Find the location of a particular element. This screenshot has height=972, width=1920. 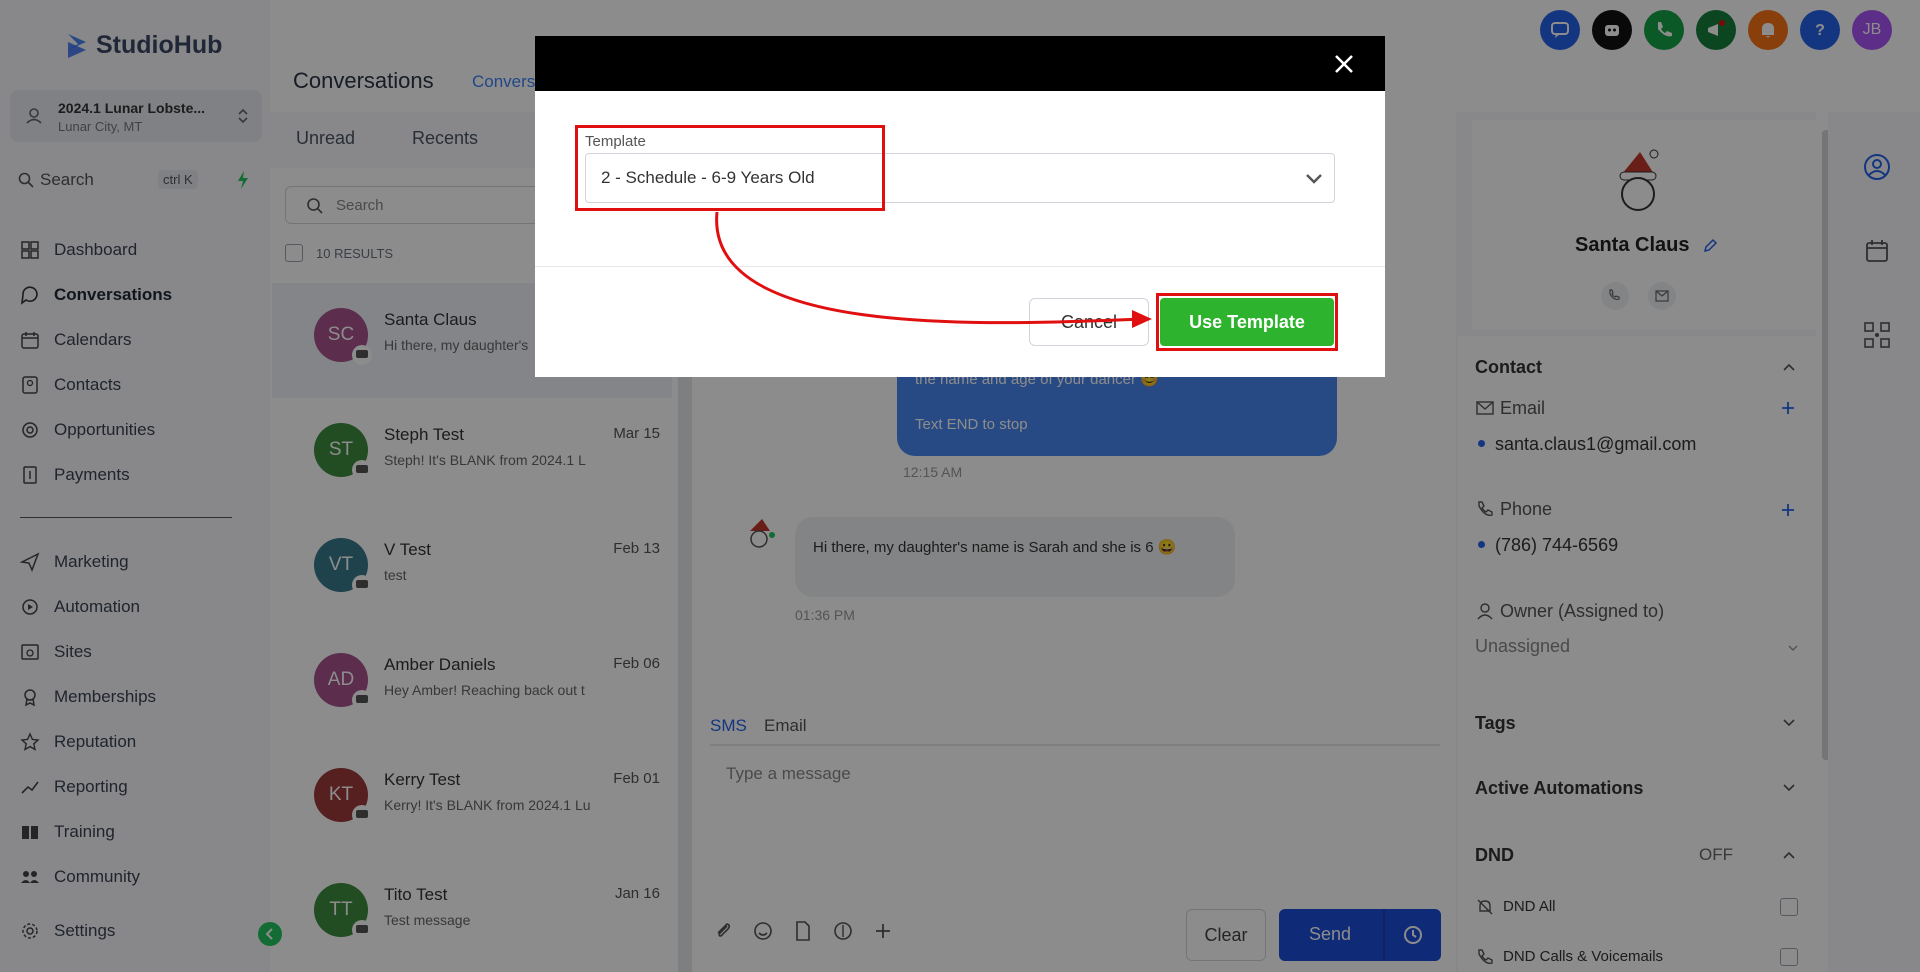

annotation-arrow is located at coordinates (933, 269).